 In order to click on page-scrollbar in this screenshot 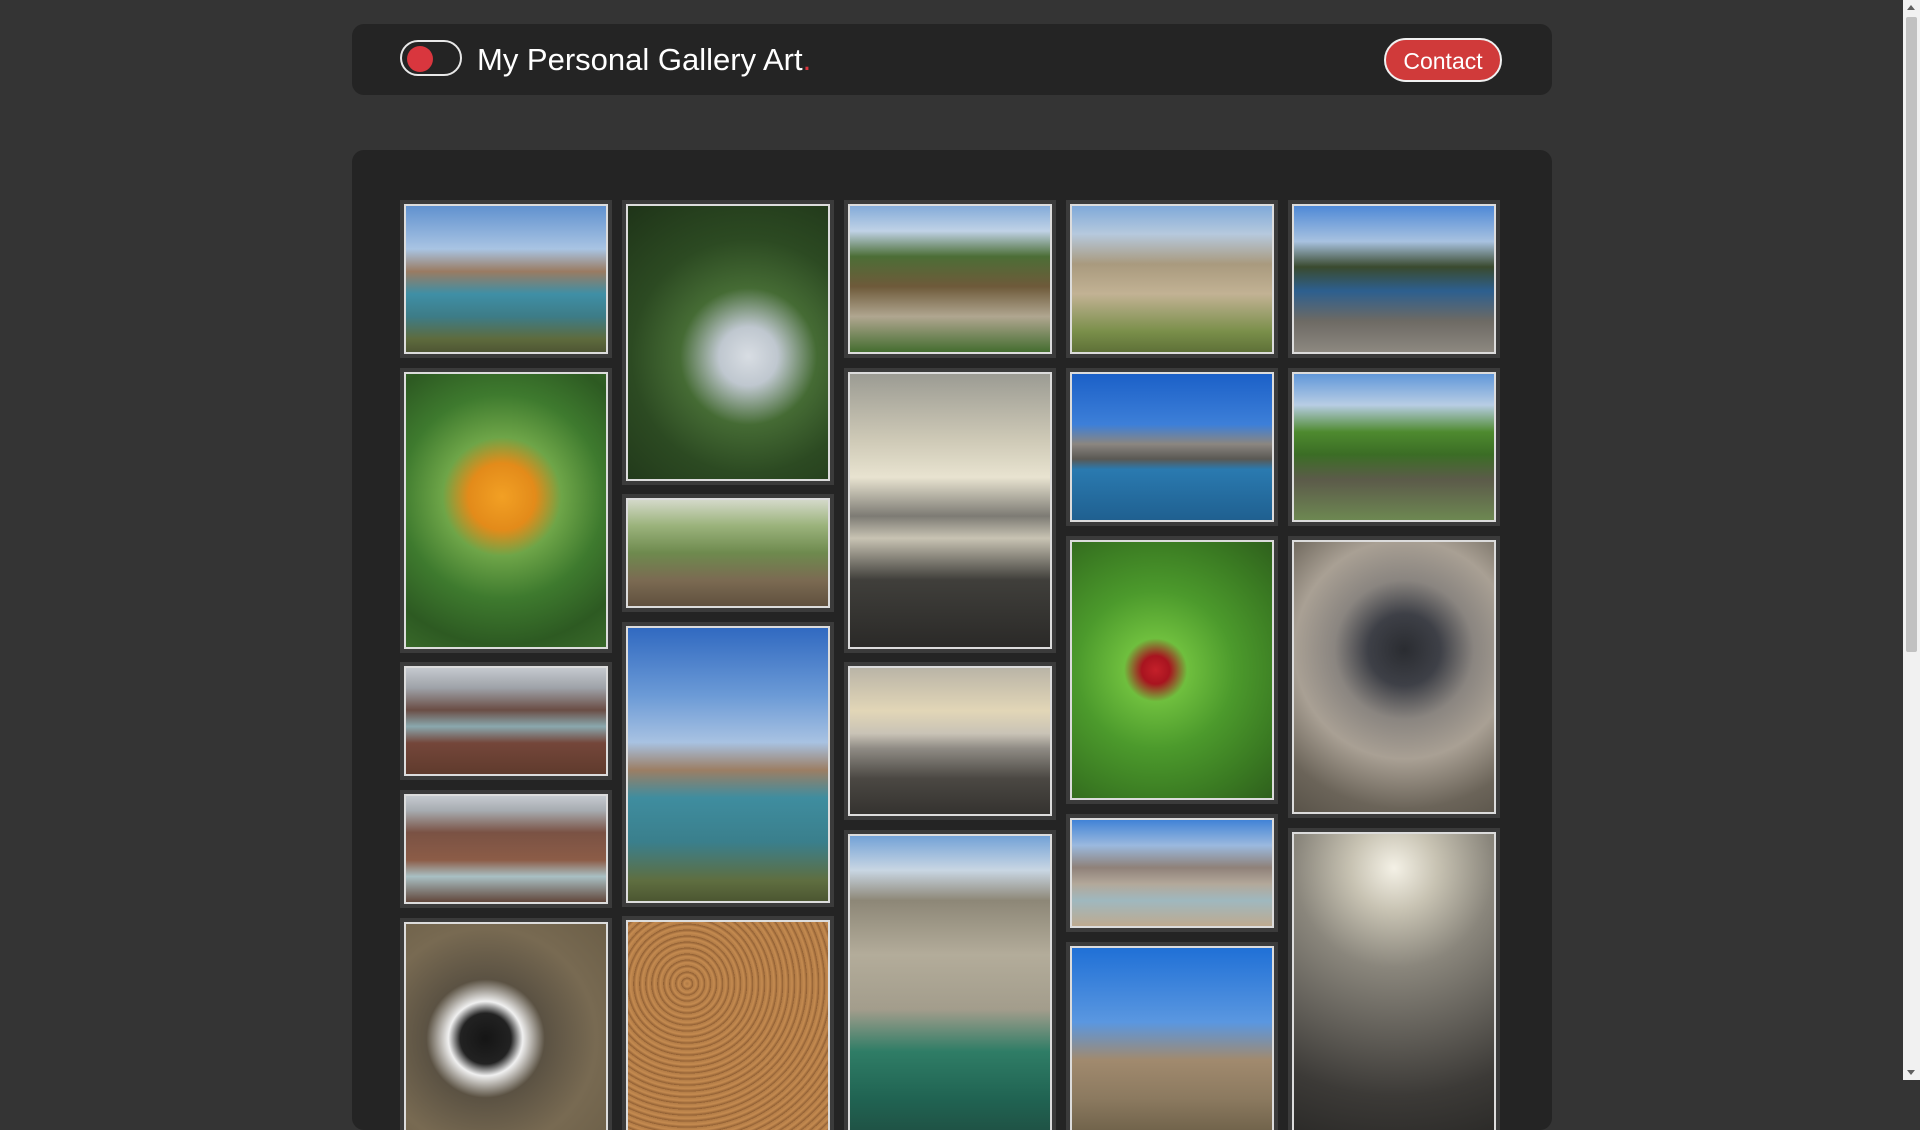, I will do `click(1911, 540)`.